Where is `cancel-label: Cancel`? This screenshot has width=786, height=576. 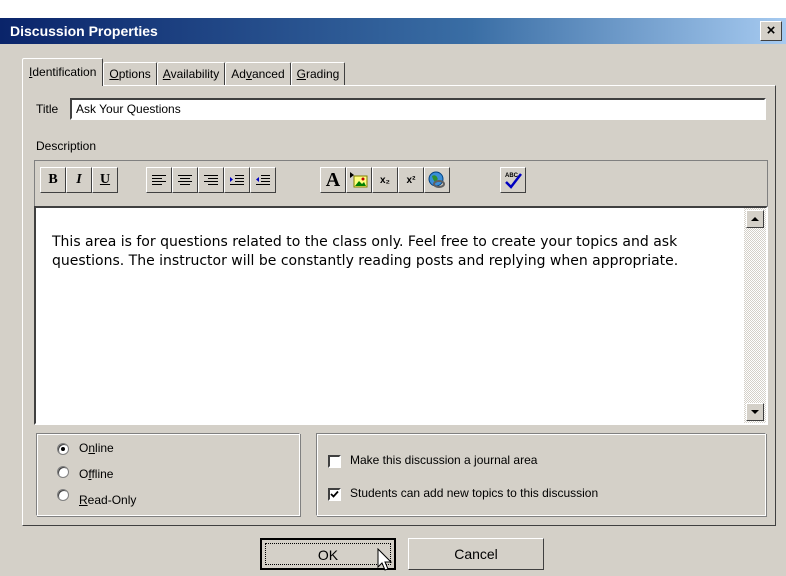 cancel-label: Cancel is located at coordinates (476, 554).